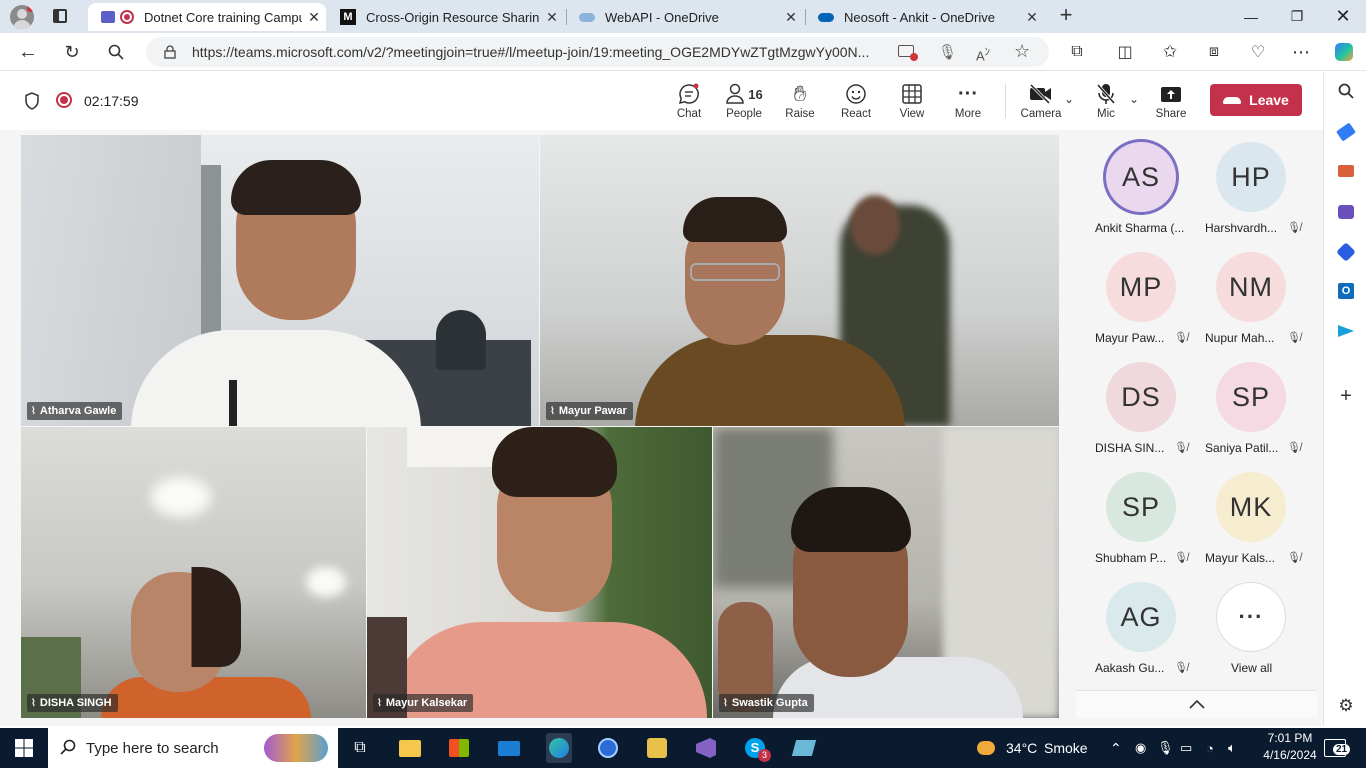 The width and height of the screenshot is (1366, 768). I want to click on tab-neosoft-onedrive: Neosoft - Ankit - OneDrive ✕, so click(925, 17).